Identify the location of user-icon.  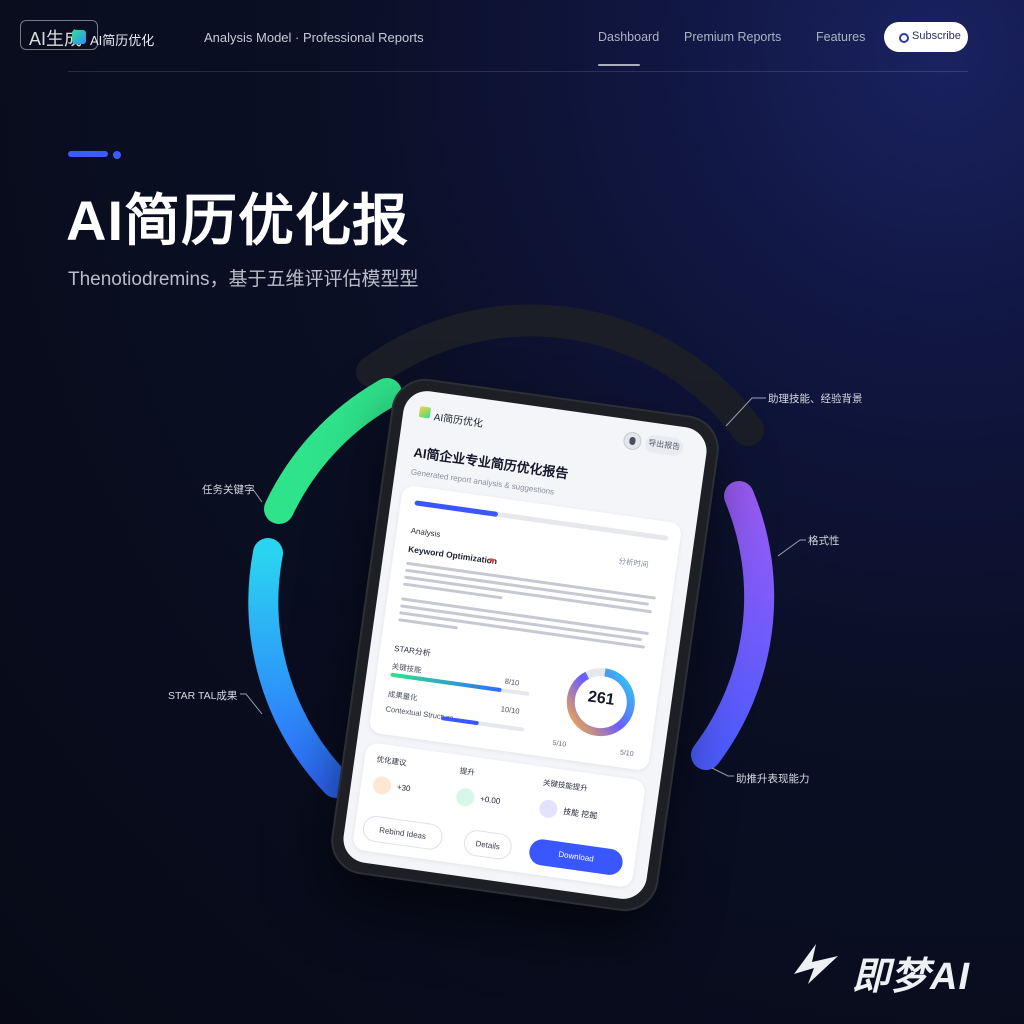
(632, 441).